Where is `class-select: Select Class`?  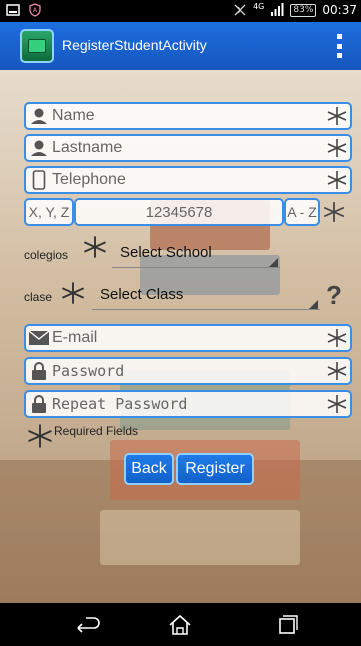
class-select: Select Class is located at coordinates (206, 296).